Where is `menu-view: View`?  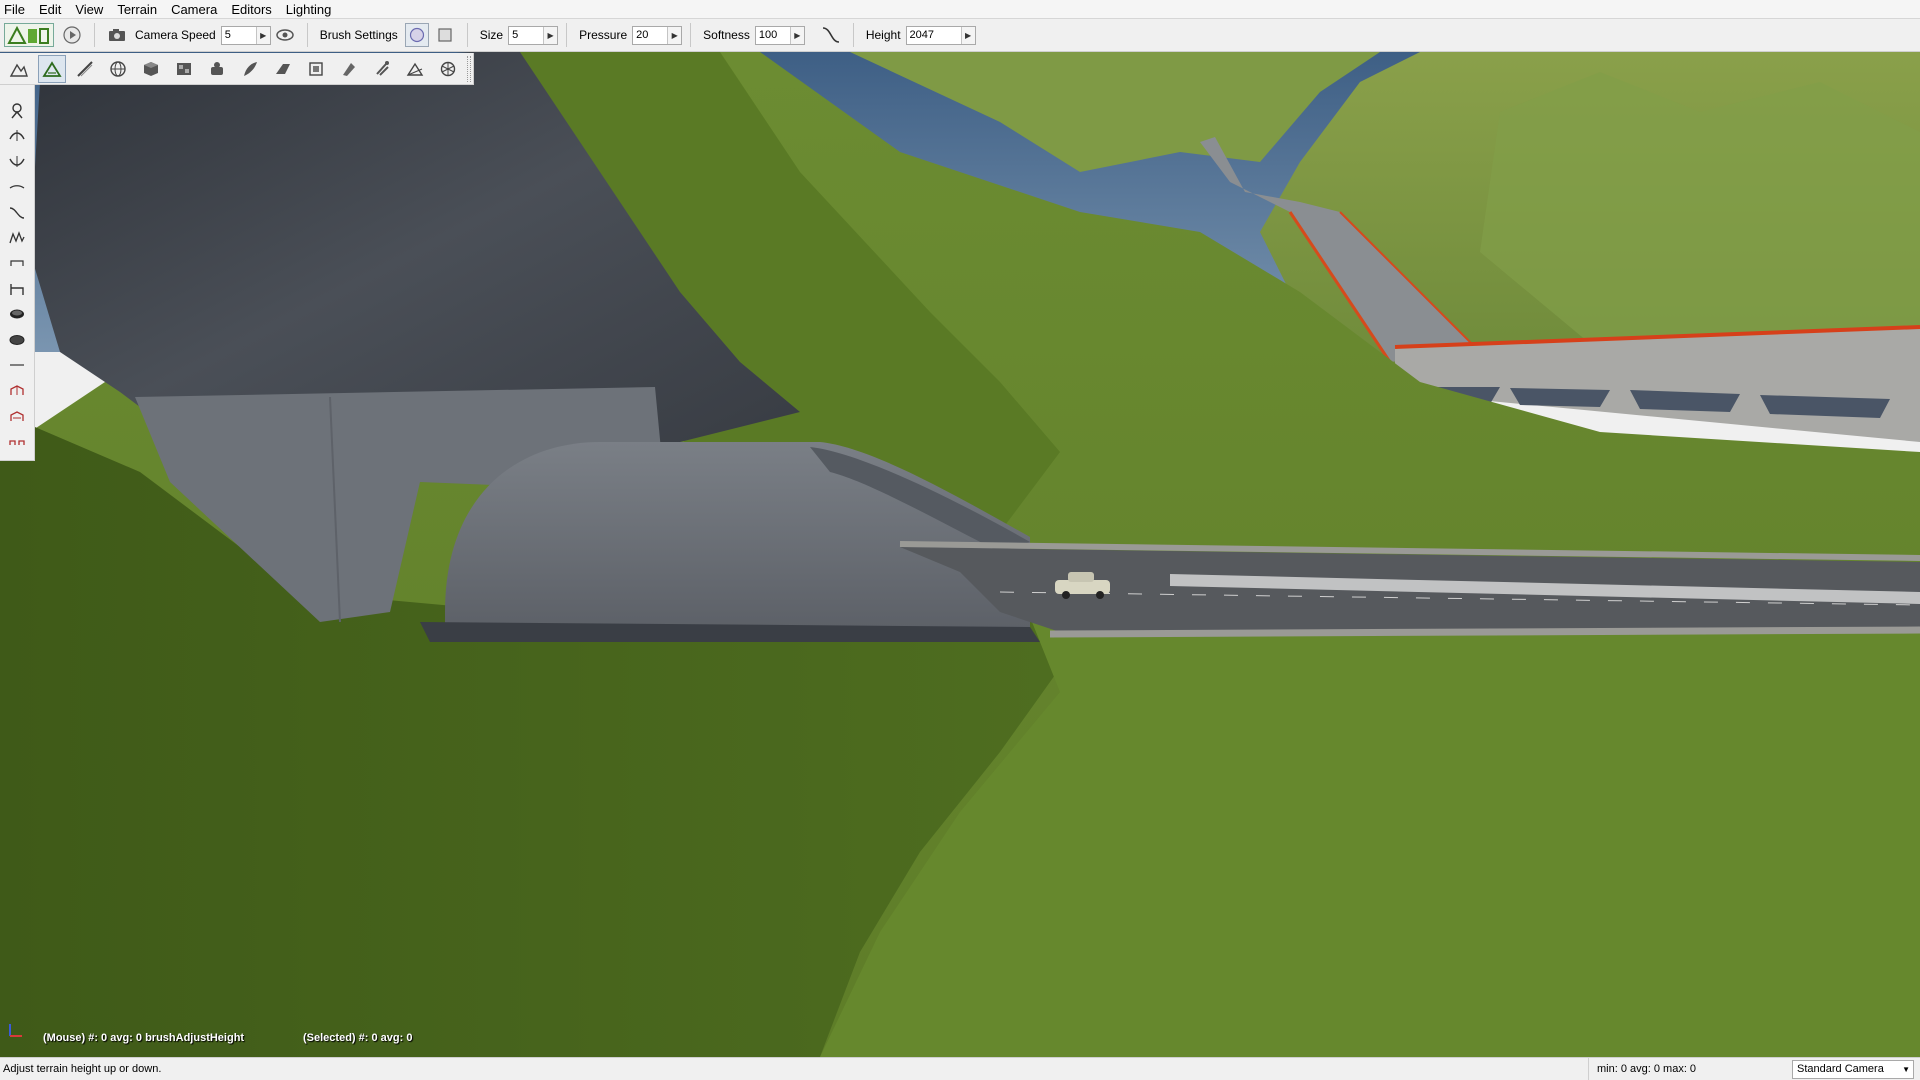 menu-view: View is located at coordinates (89, 9).